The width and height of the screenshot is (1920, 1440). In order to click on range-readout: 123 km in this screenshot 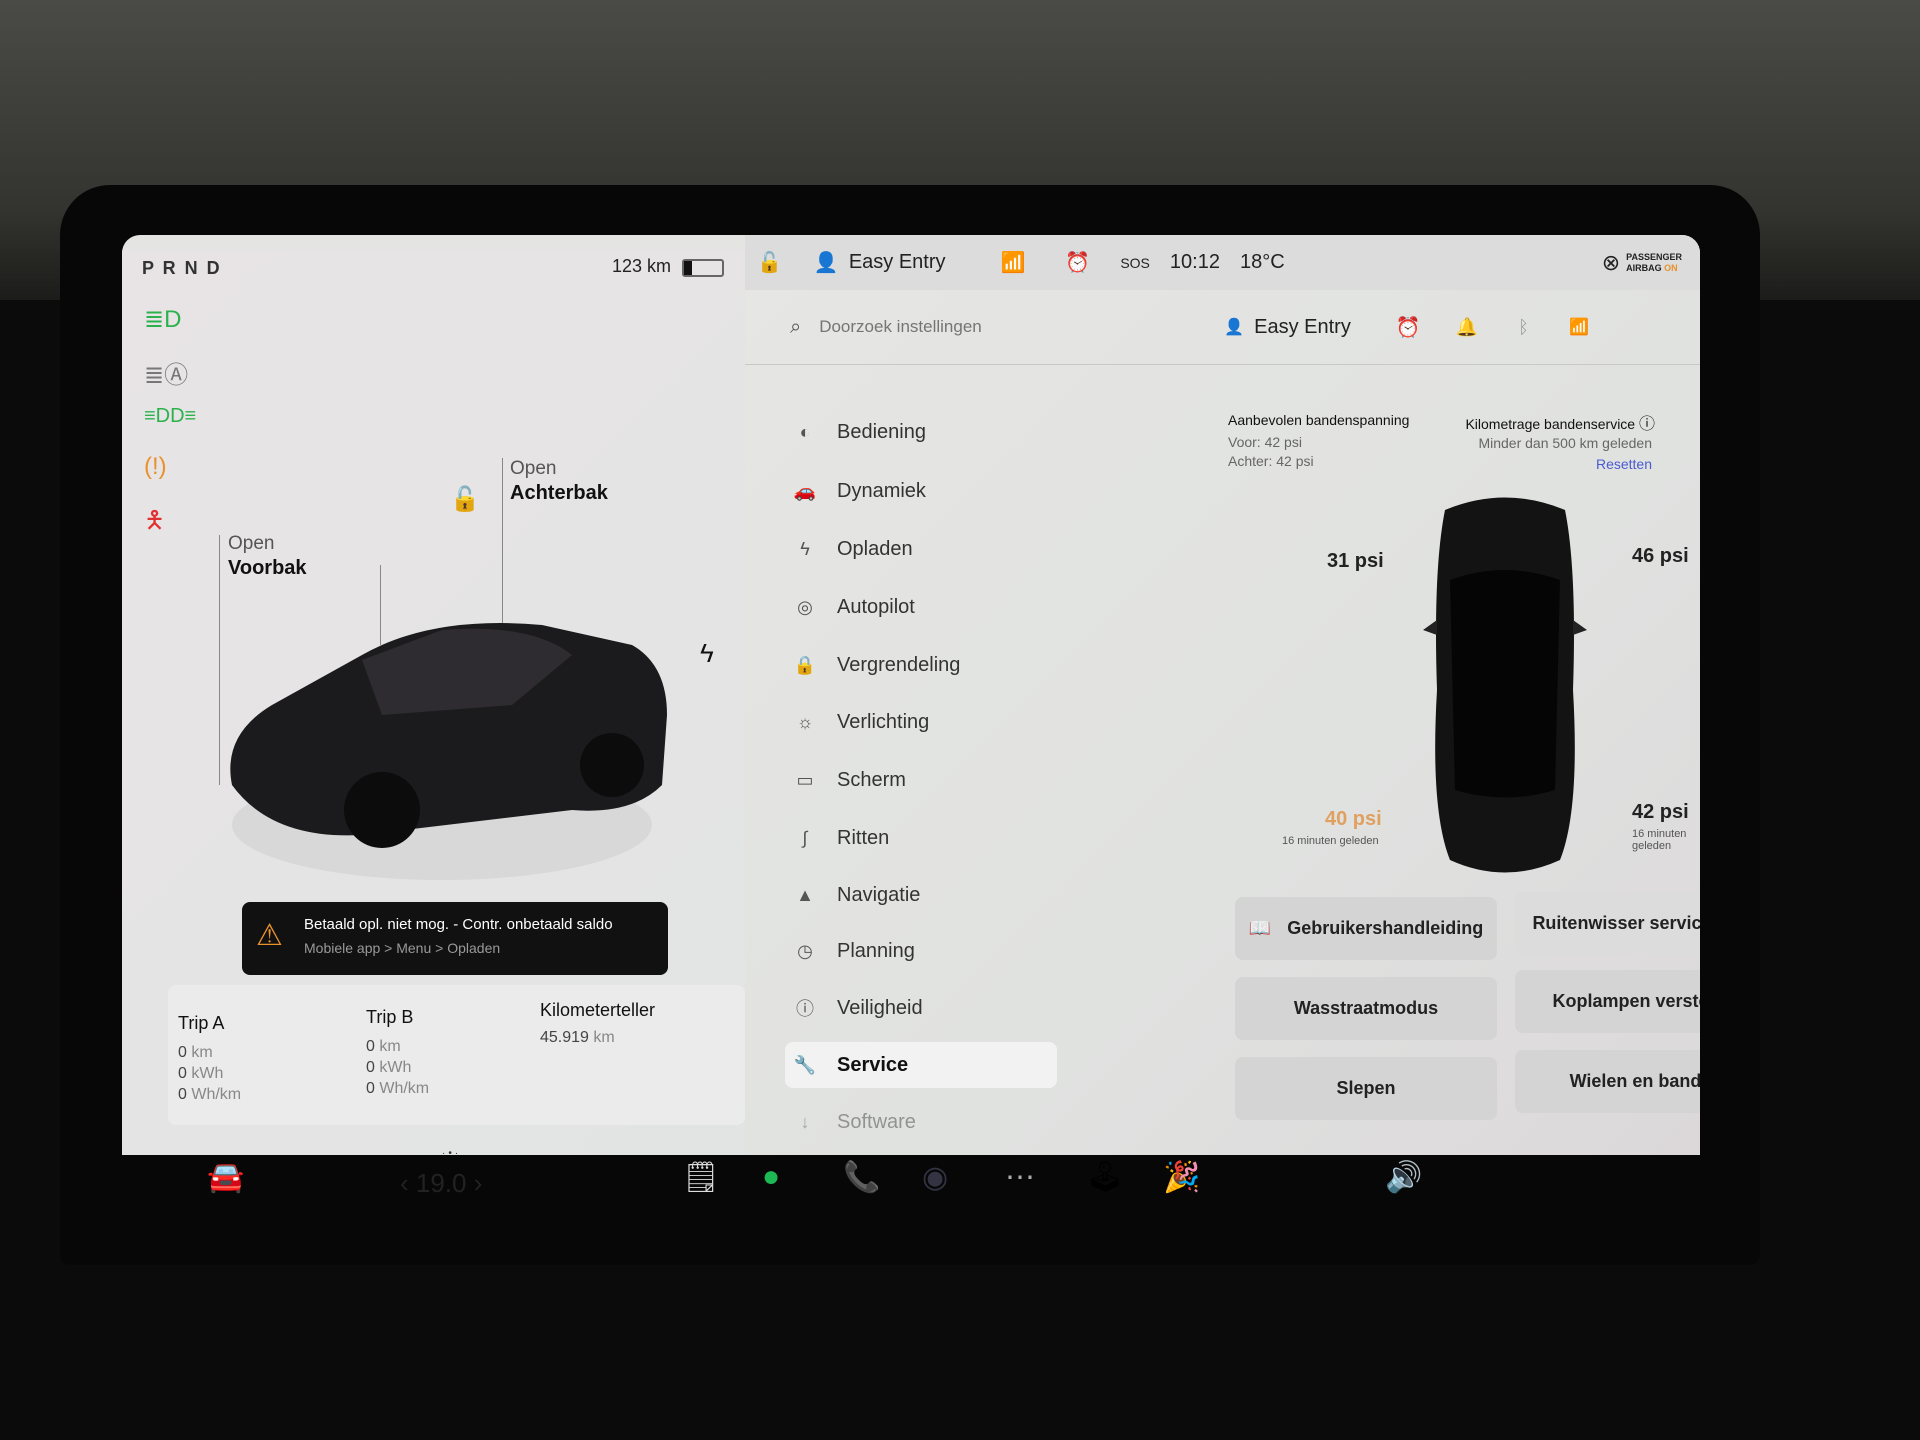, I will do `click(642, 266)`.